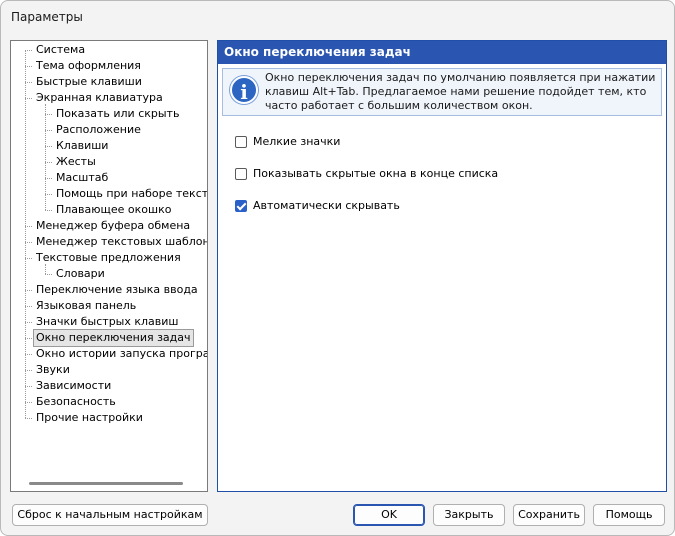  Describe the element at coordinates (130, 194) in the screenshot. I see `tree-item: Помощь при наборе текста` at that location.